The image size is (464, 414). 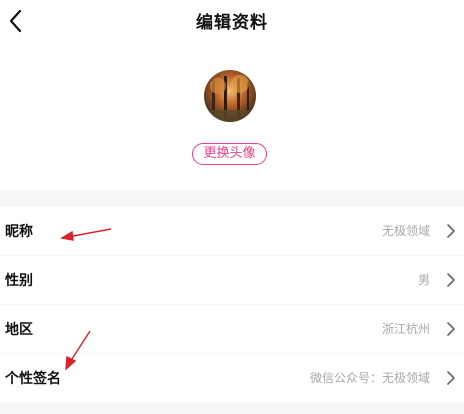 I want to click on change-avatar-button: 更换头像, so click(x=229, y=154).